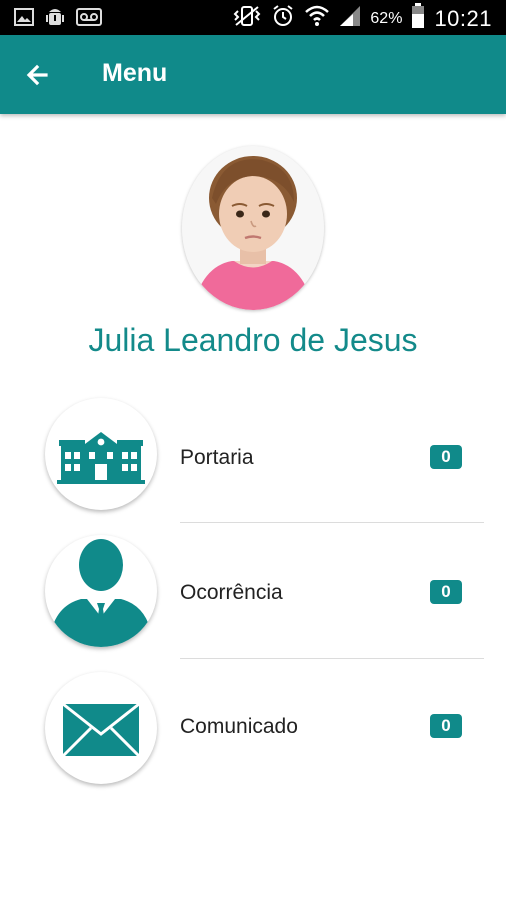 The width and height of the screenshot is (506, 900). Describe the element at coordinates (463, 18) in the screenshot. I see `clock: 10:21` at that location.